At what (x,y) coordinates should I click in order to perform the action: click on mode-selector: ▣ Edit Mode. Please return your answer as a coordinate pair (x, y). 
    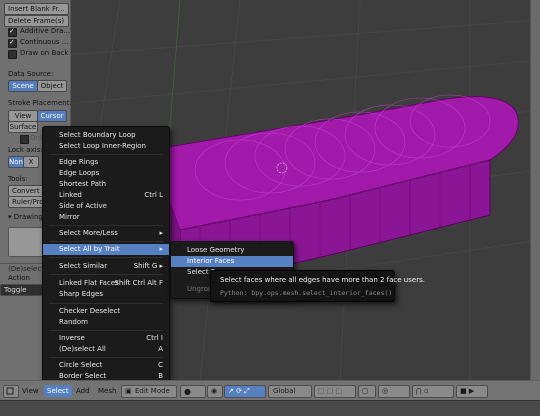
    Looking at the image, I should click on (149, 391).